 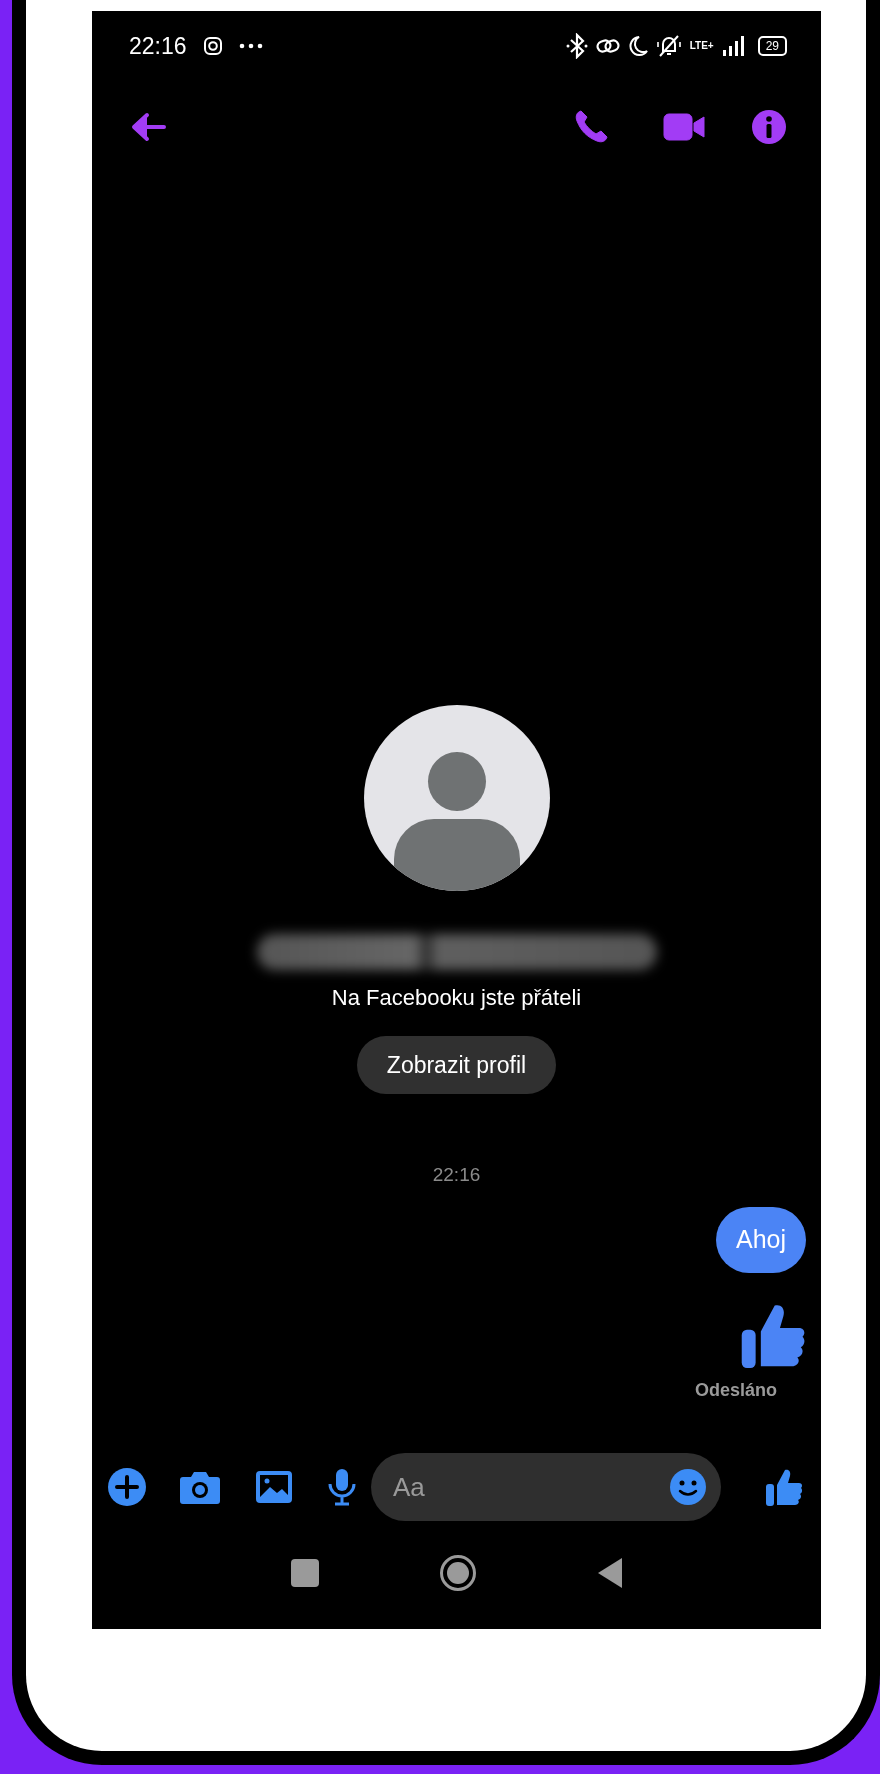 I want to click on thumbs-up-icon, so click(x=784, y=1487).